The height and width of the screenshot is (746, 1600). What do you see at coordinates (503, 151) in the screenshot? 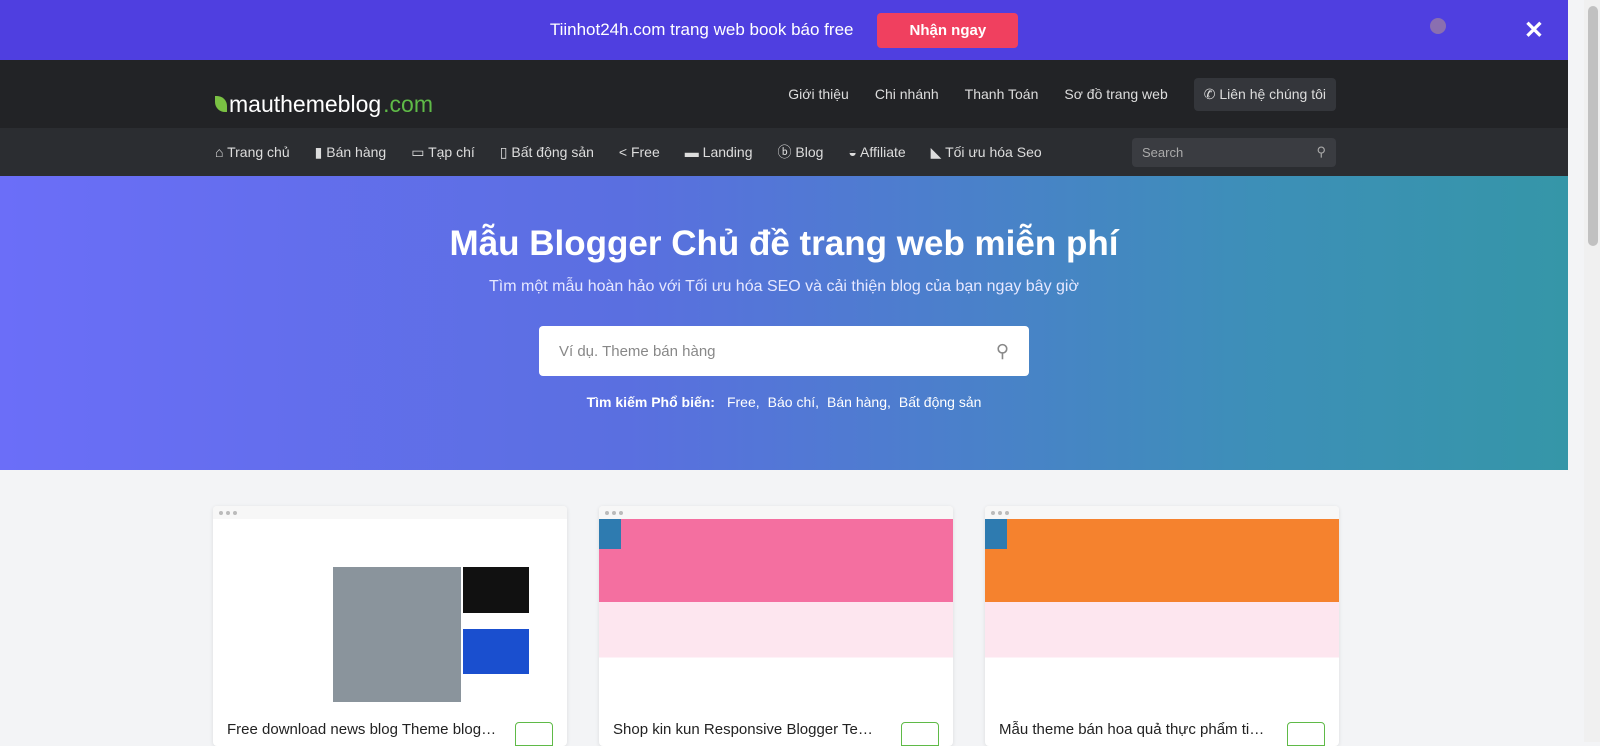
I see `building-icon: ▯` at bounding box center [503, 151].